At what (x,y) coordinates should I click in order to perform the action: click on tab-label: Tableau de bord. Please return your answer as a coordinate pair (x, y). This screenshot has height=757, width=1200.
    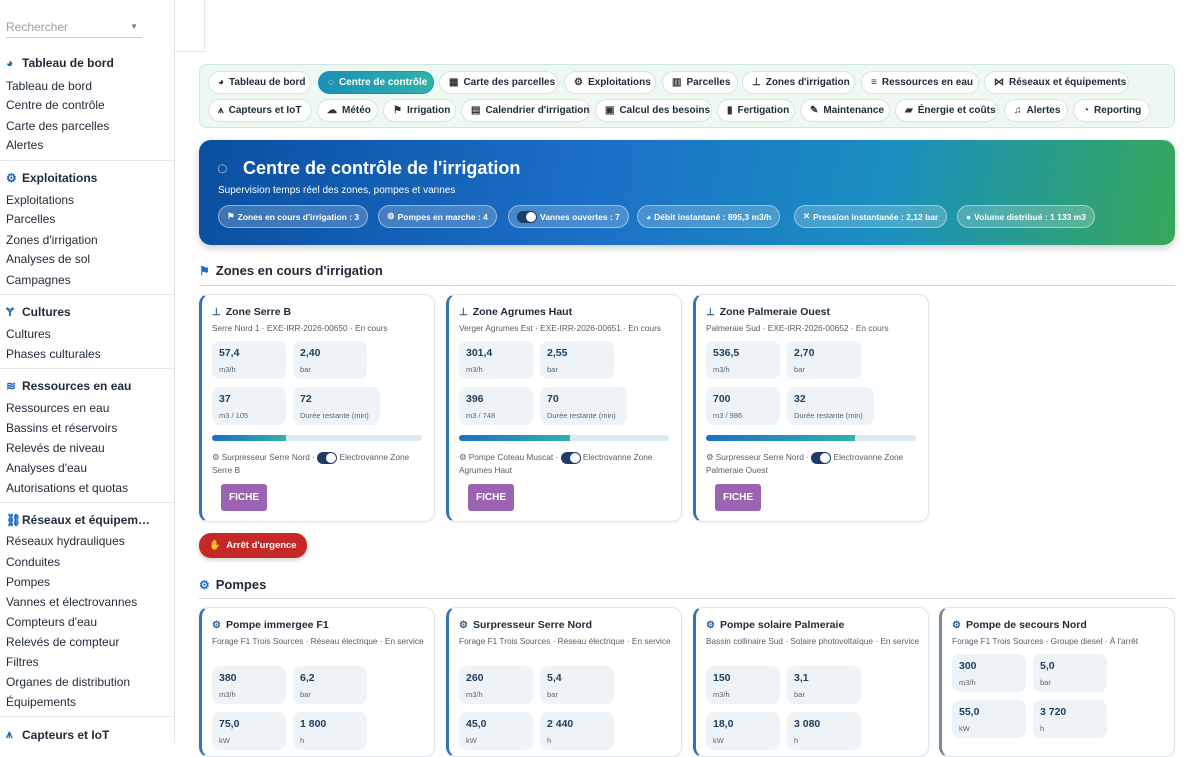
    Looking at the image, I should click on (267, 82).